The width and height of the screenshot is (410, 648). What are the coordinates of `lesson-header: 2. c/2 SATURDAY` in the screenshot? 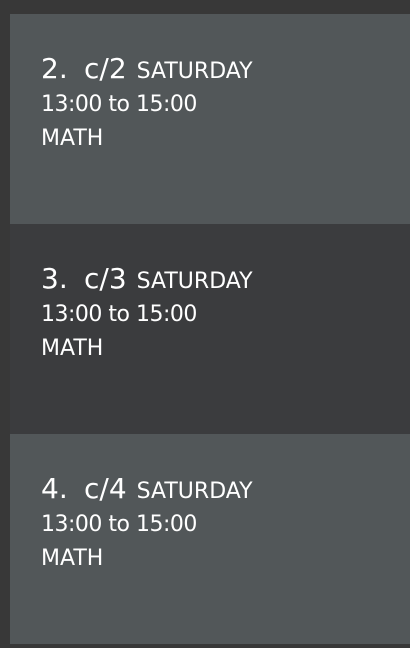 It's located at (147, 70).